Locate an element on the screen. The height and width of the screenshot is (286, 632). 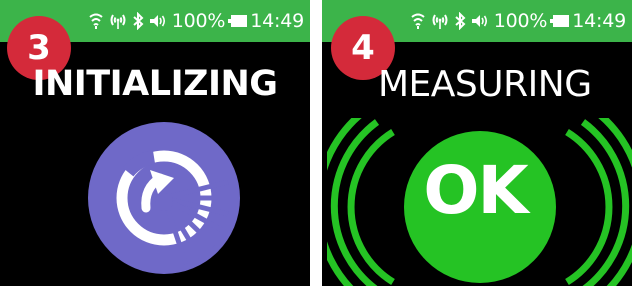
screen-title: MEASURING is located at coordinates (485, 84).